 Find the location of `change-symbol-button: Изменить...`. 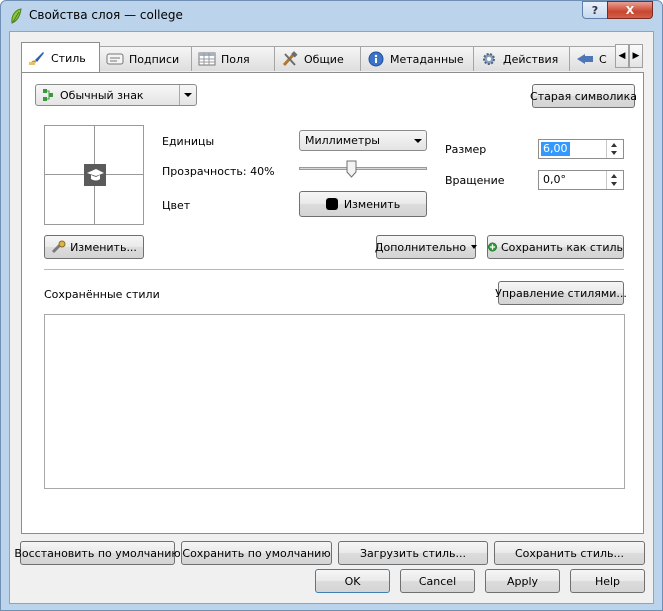

change-symbol-button: Изменить... is located at coordinates (94, 247).